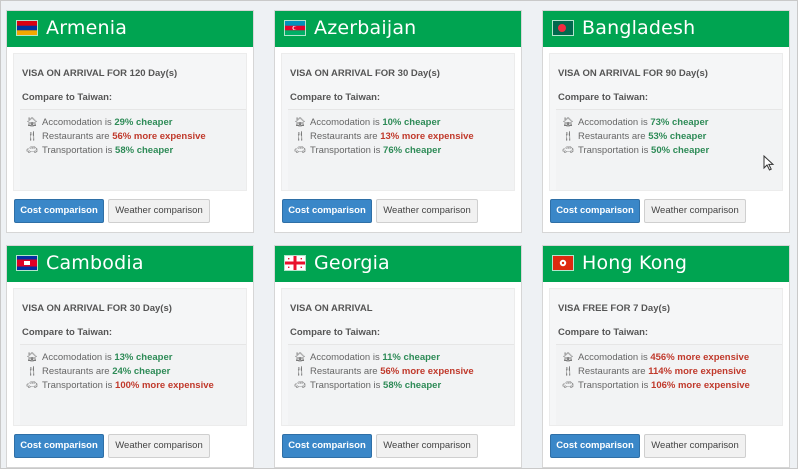 The height and width of the screenshot is (471, 800). I want to click on card-header: Bangladesh, so click(666, 29).